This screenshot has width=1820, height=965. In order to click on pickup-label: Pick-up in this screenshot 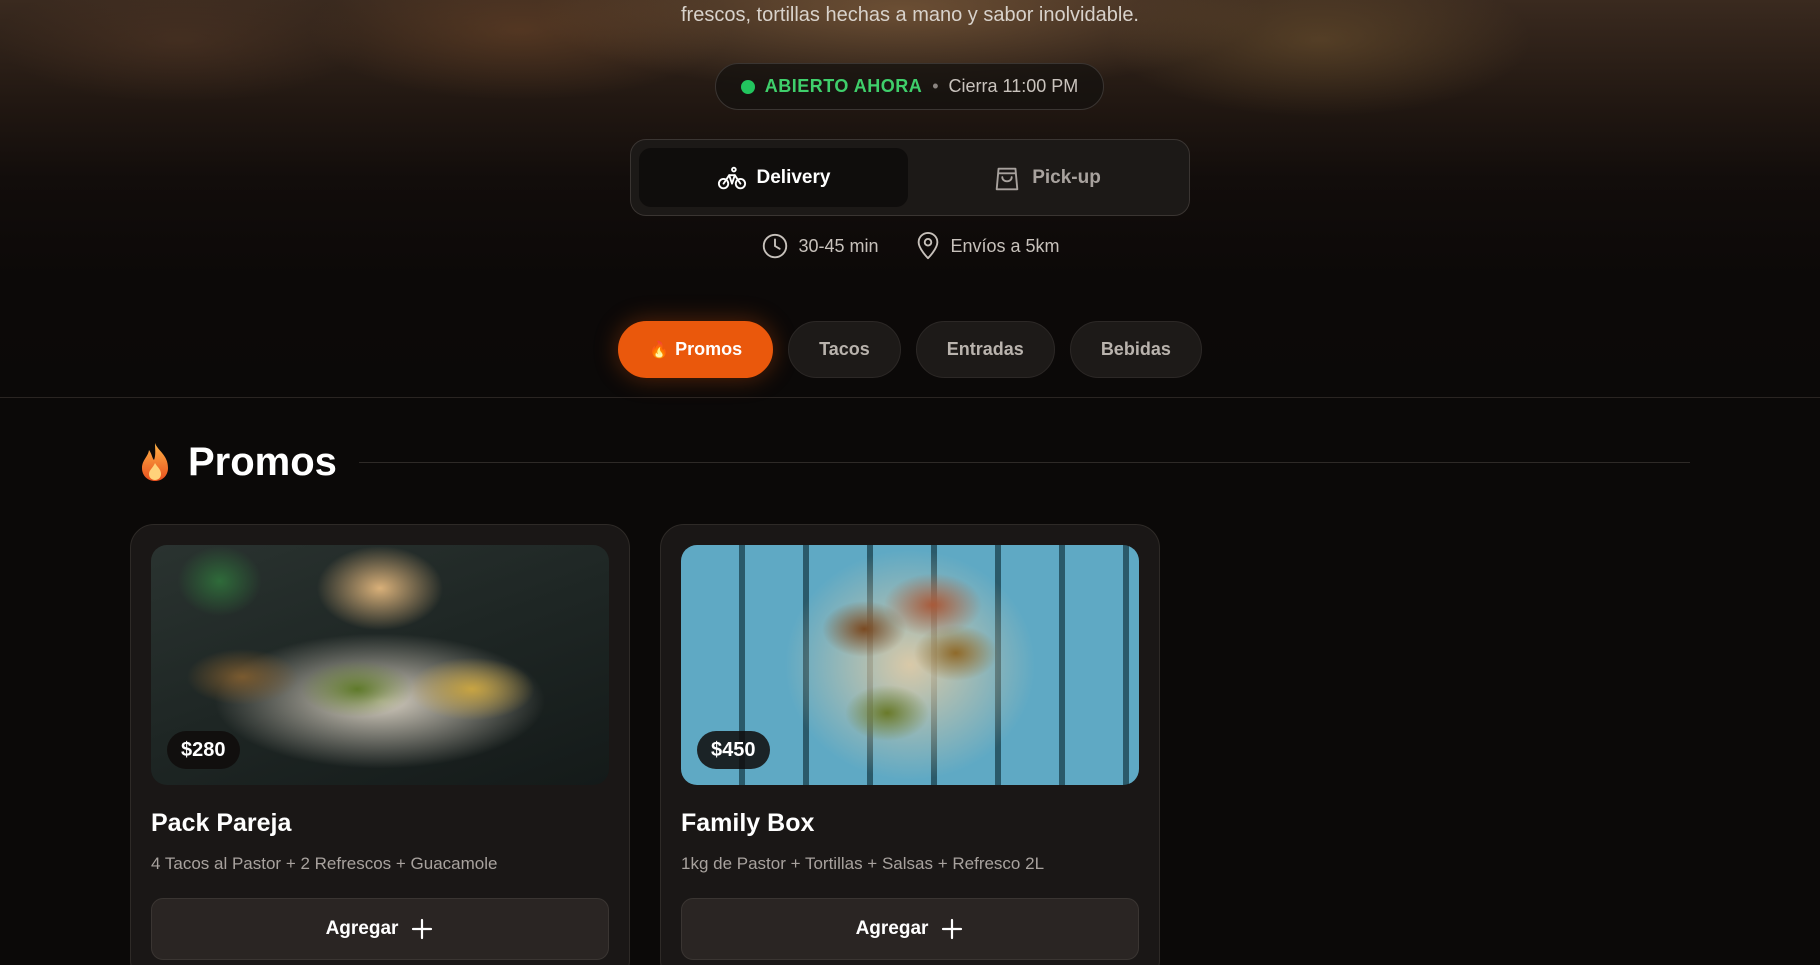, I will do `click(1066, 177)`.